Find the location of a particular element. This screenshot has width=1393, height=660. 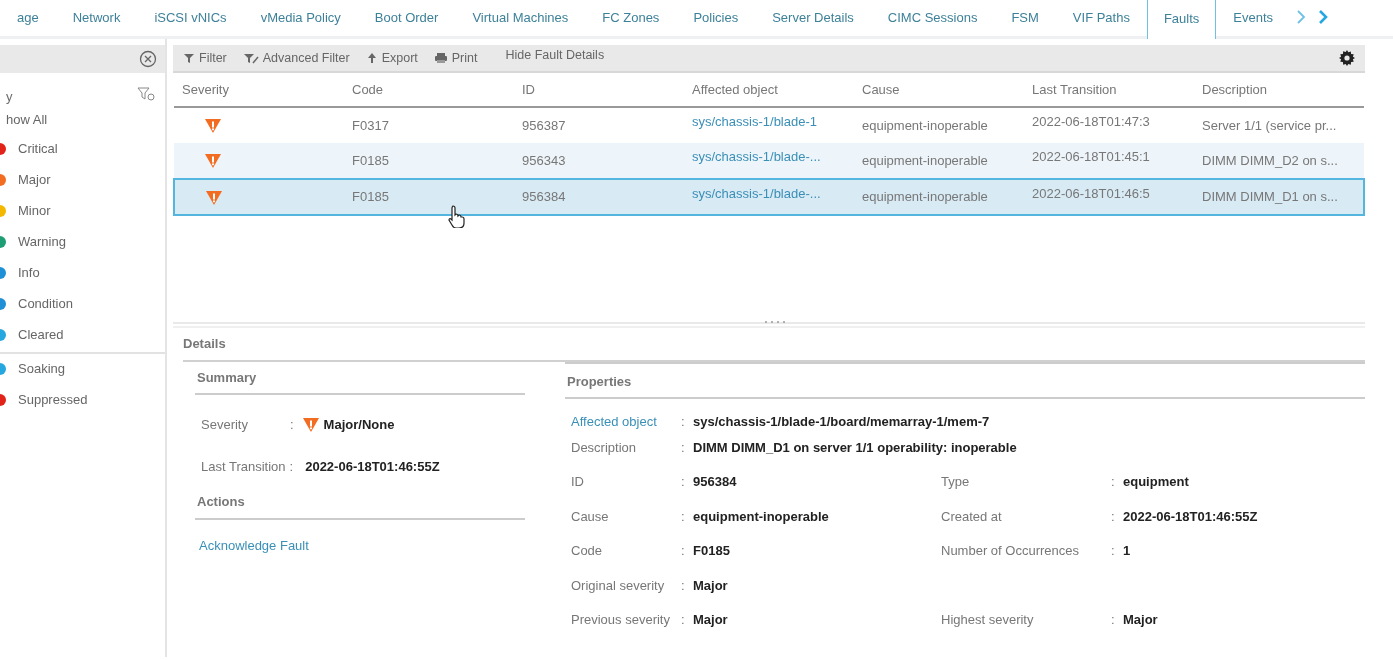

toolbar-button: Advanced Filter is located at coordinates (296, 58).